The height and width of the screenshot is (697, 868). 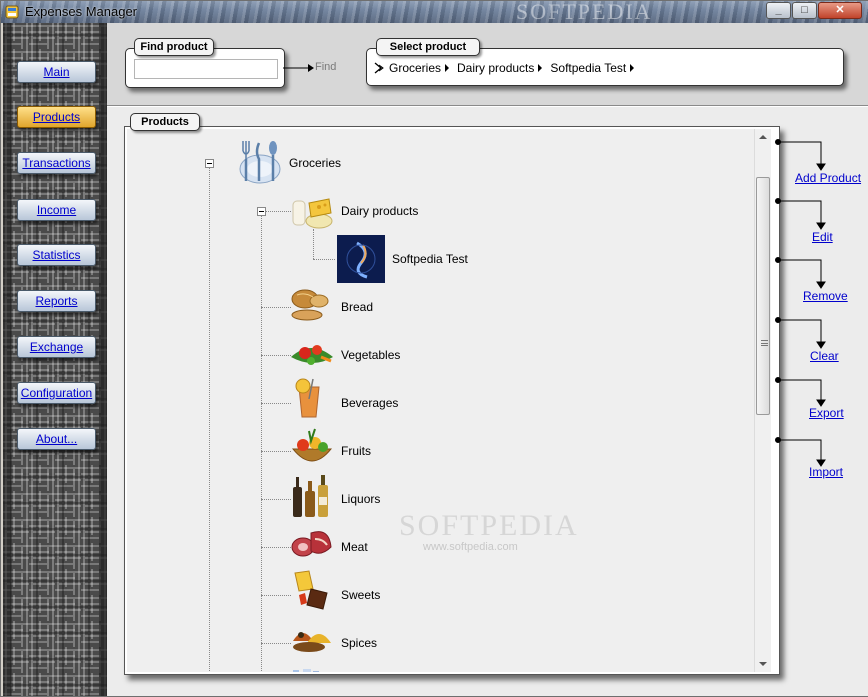 I want to click on nav-transactions-button: Transactions, so click(x=56, y=163).